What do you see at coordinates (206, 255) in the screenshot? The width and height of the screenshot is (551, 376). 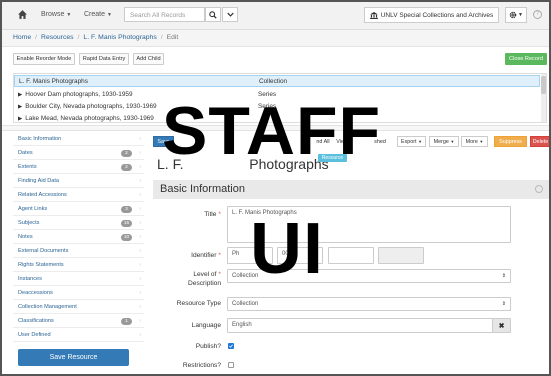 I see `identifier-label: Identifier *` at bounding box center [206, 255].